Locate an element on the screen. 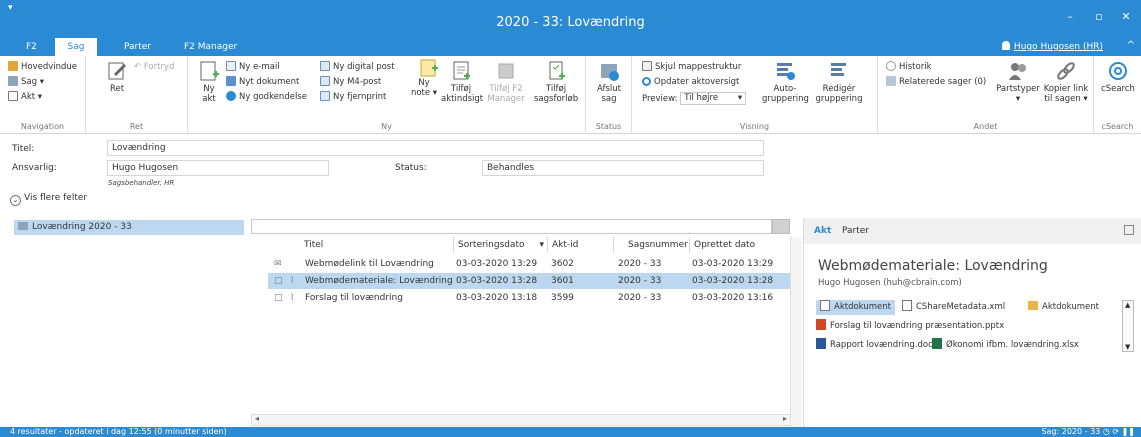  sag-dropdown-button: Sag ▾ is located at coordinates (26, 82).